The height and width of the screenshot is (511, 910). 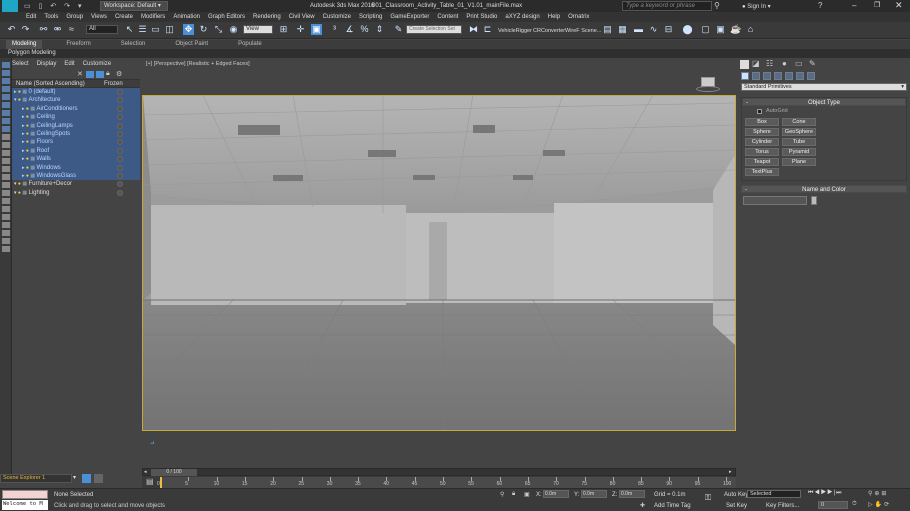 I want to click on select-by-name-icon: ☰, so click(x=142, y=29).